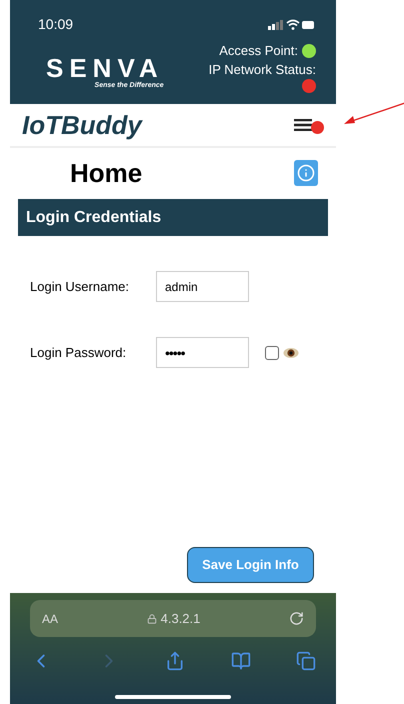  I want to click on status-icons, so click(292, 24).